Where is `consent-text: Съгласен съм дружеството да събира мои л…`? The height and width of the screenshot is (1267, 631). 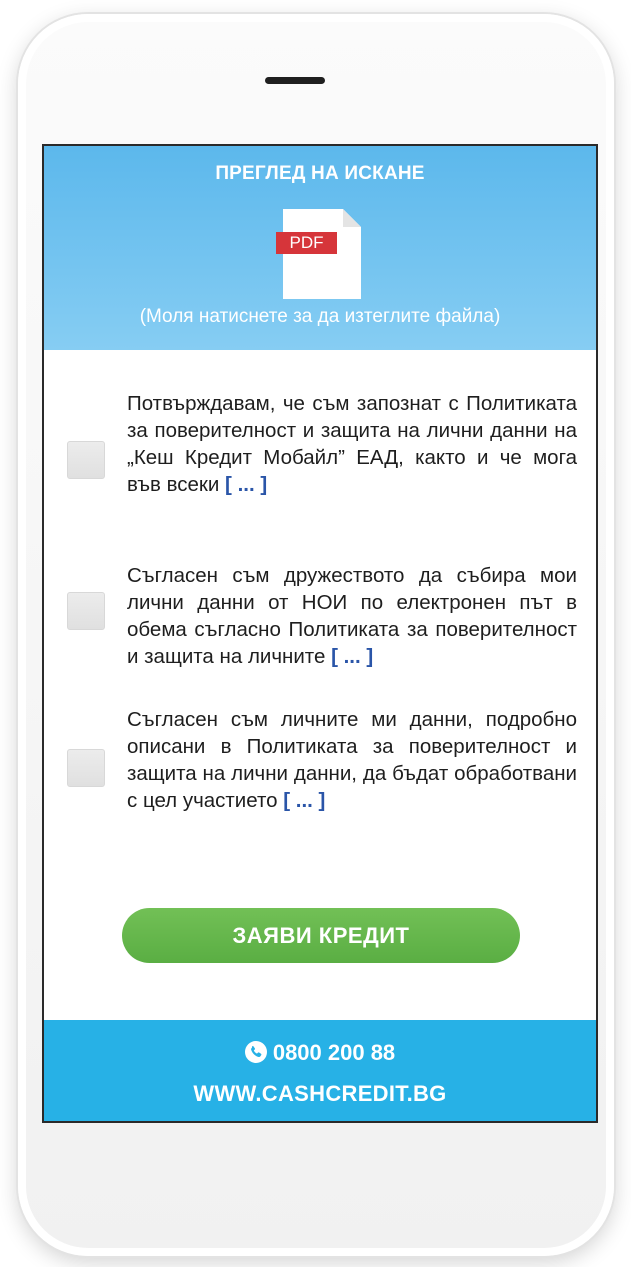
consent-text: Съгласен съм дружеството да събира мои л… is located at coordinates (352, 616).